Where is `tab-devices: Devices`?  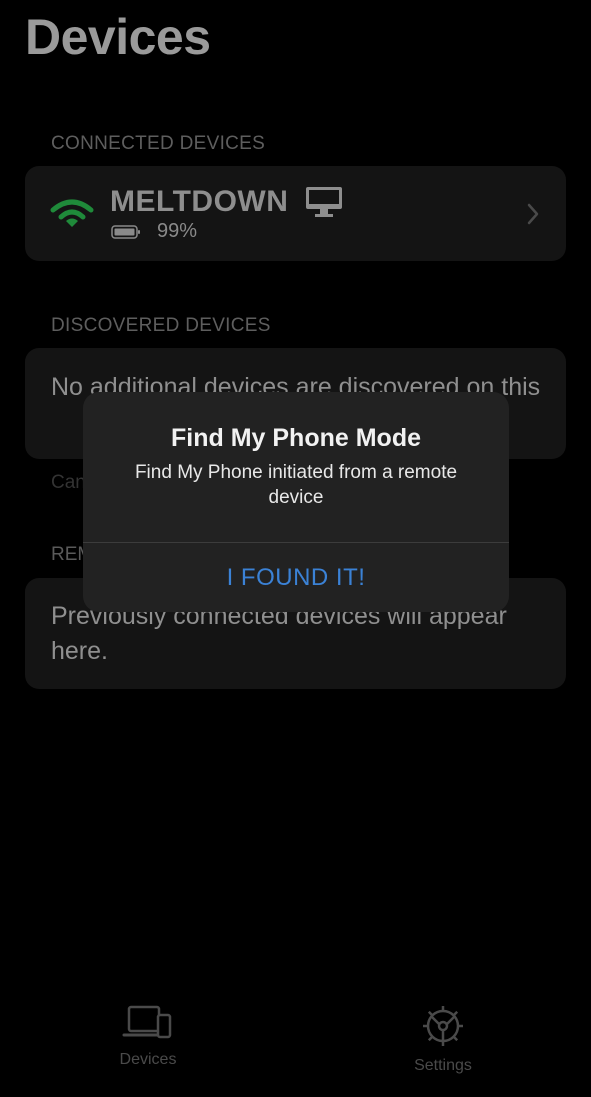
tab-devices: Devices is located at coordinates (148, 1037).